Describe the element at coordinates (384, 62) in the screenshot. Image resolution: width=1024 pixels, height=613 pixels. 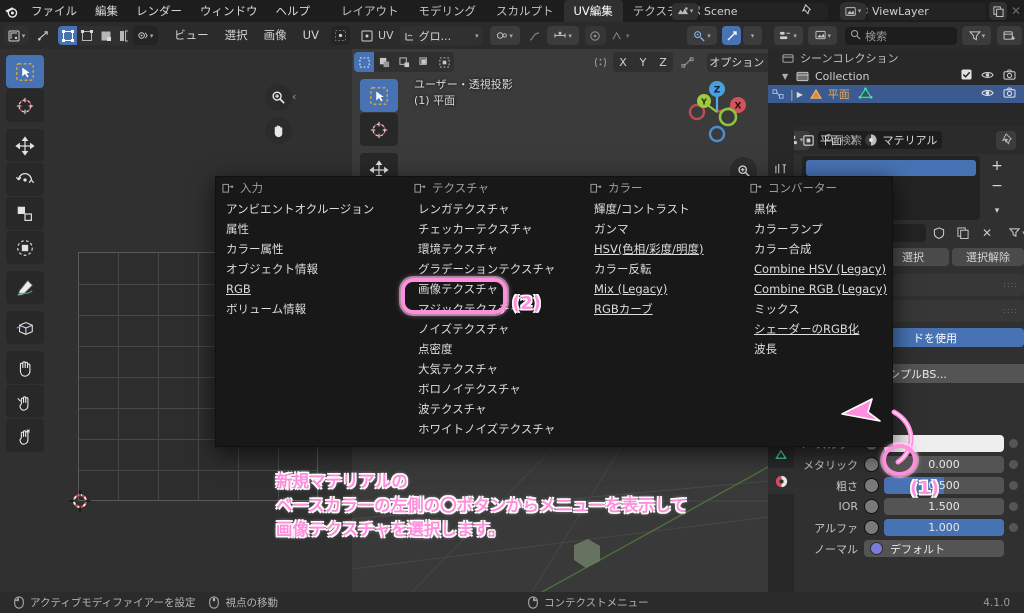
I see `vertex-icon` at that location.